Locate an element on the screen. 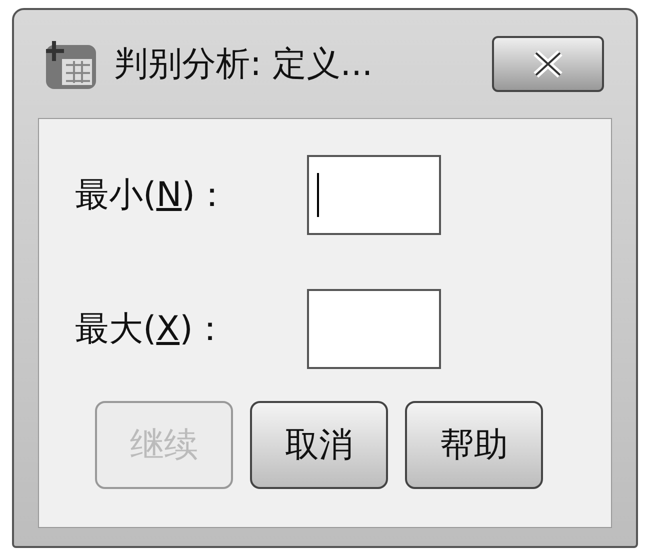 The width and height of the screenshot is (650, 560). field-label: 最小(N)： is located at coordinates (152, 195).